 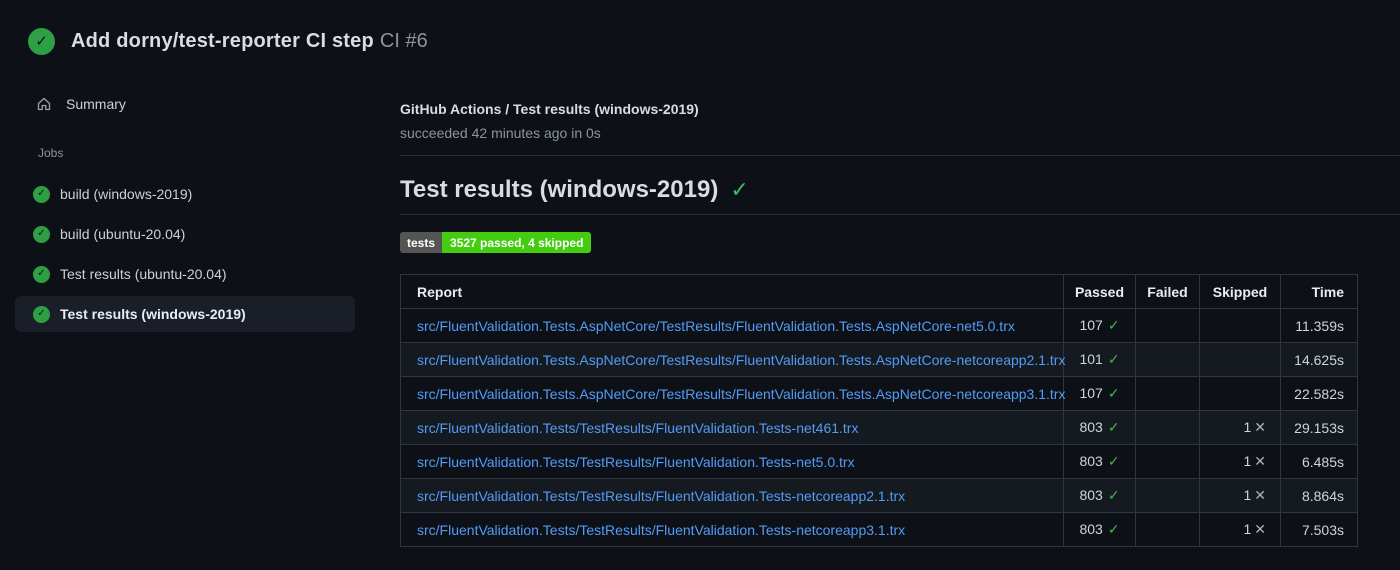 I want to click on run-number: CI #6, so click(x=403, y=41).